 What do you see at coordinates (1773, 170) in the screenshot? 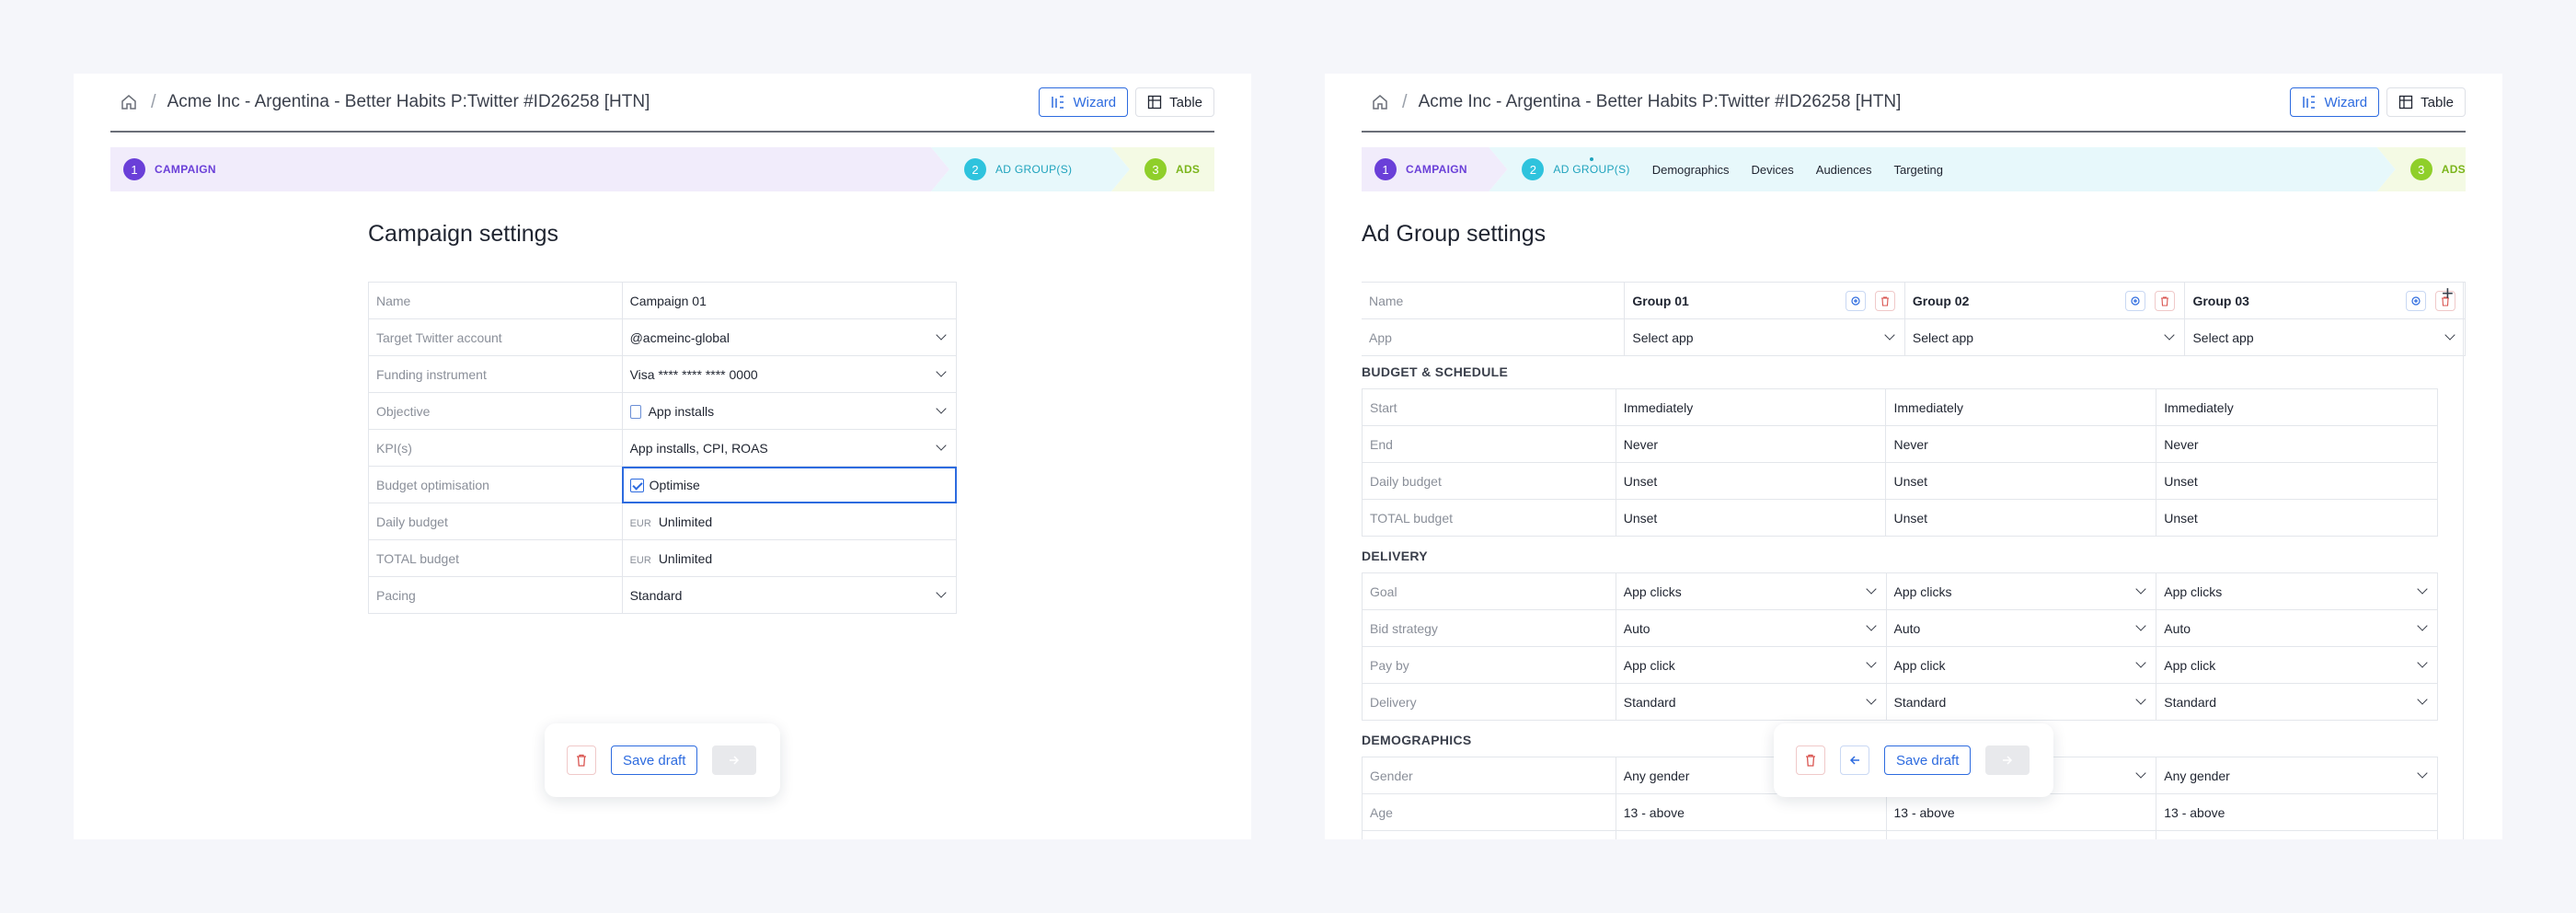
I see `substep-devices: Devices` at bounding box center [1773, 170].